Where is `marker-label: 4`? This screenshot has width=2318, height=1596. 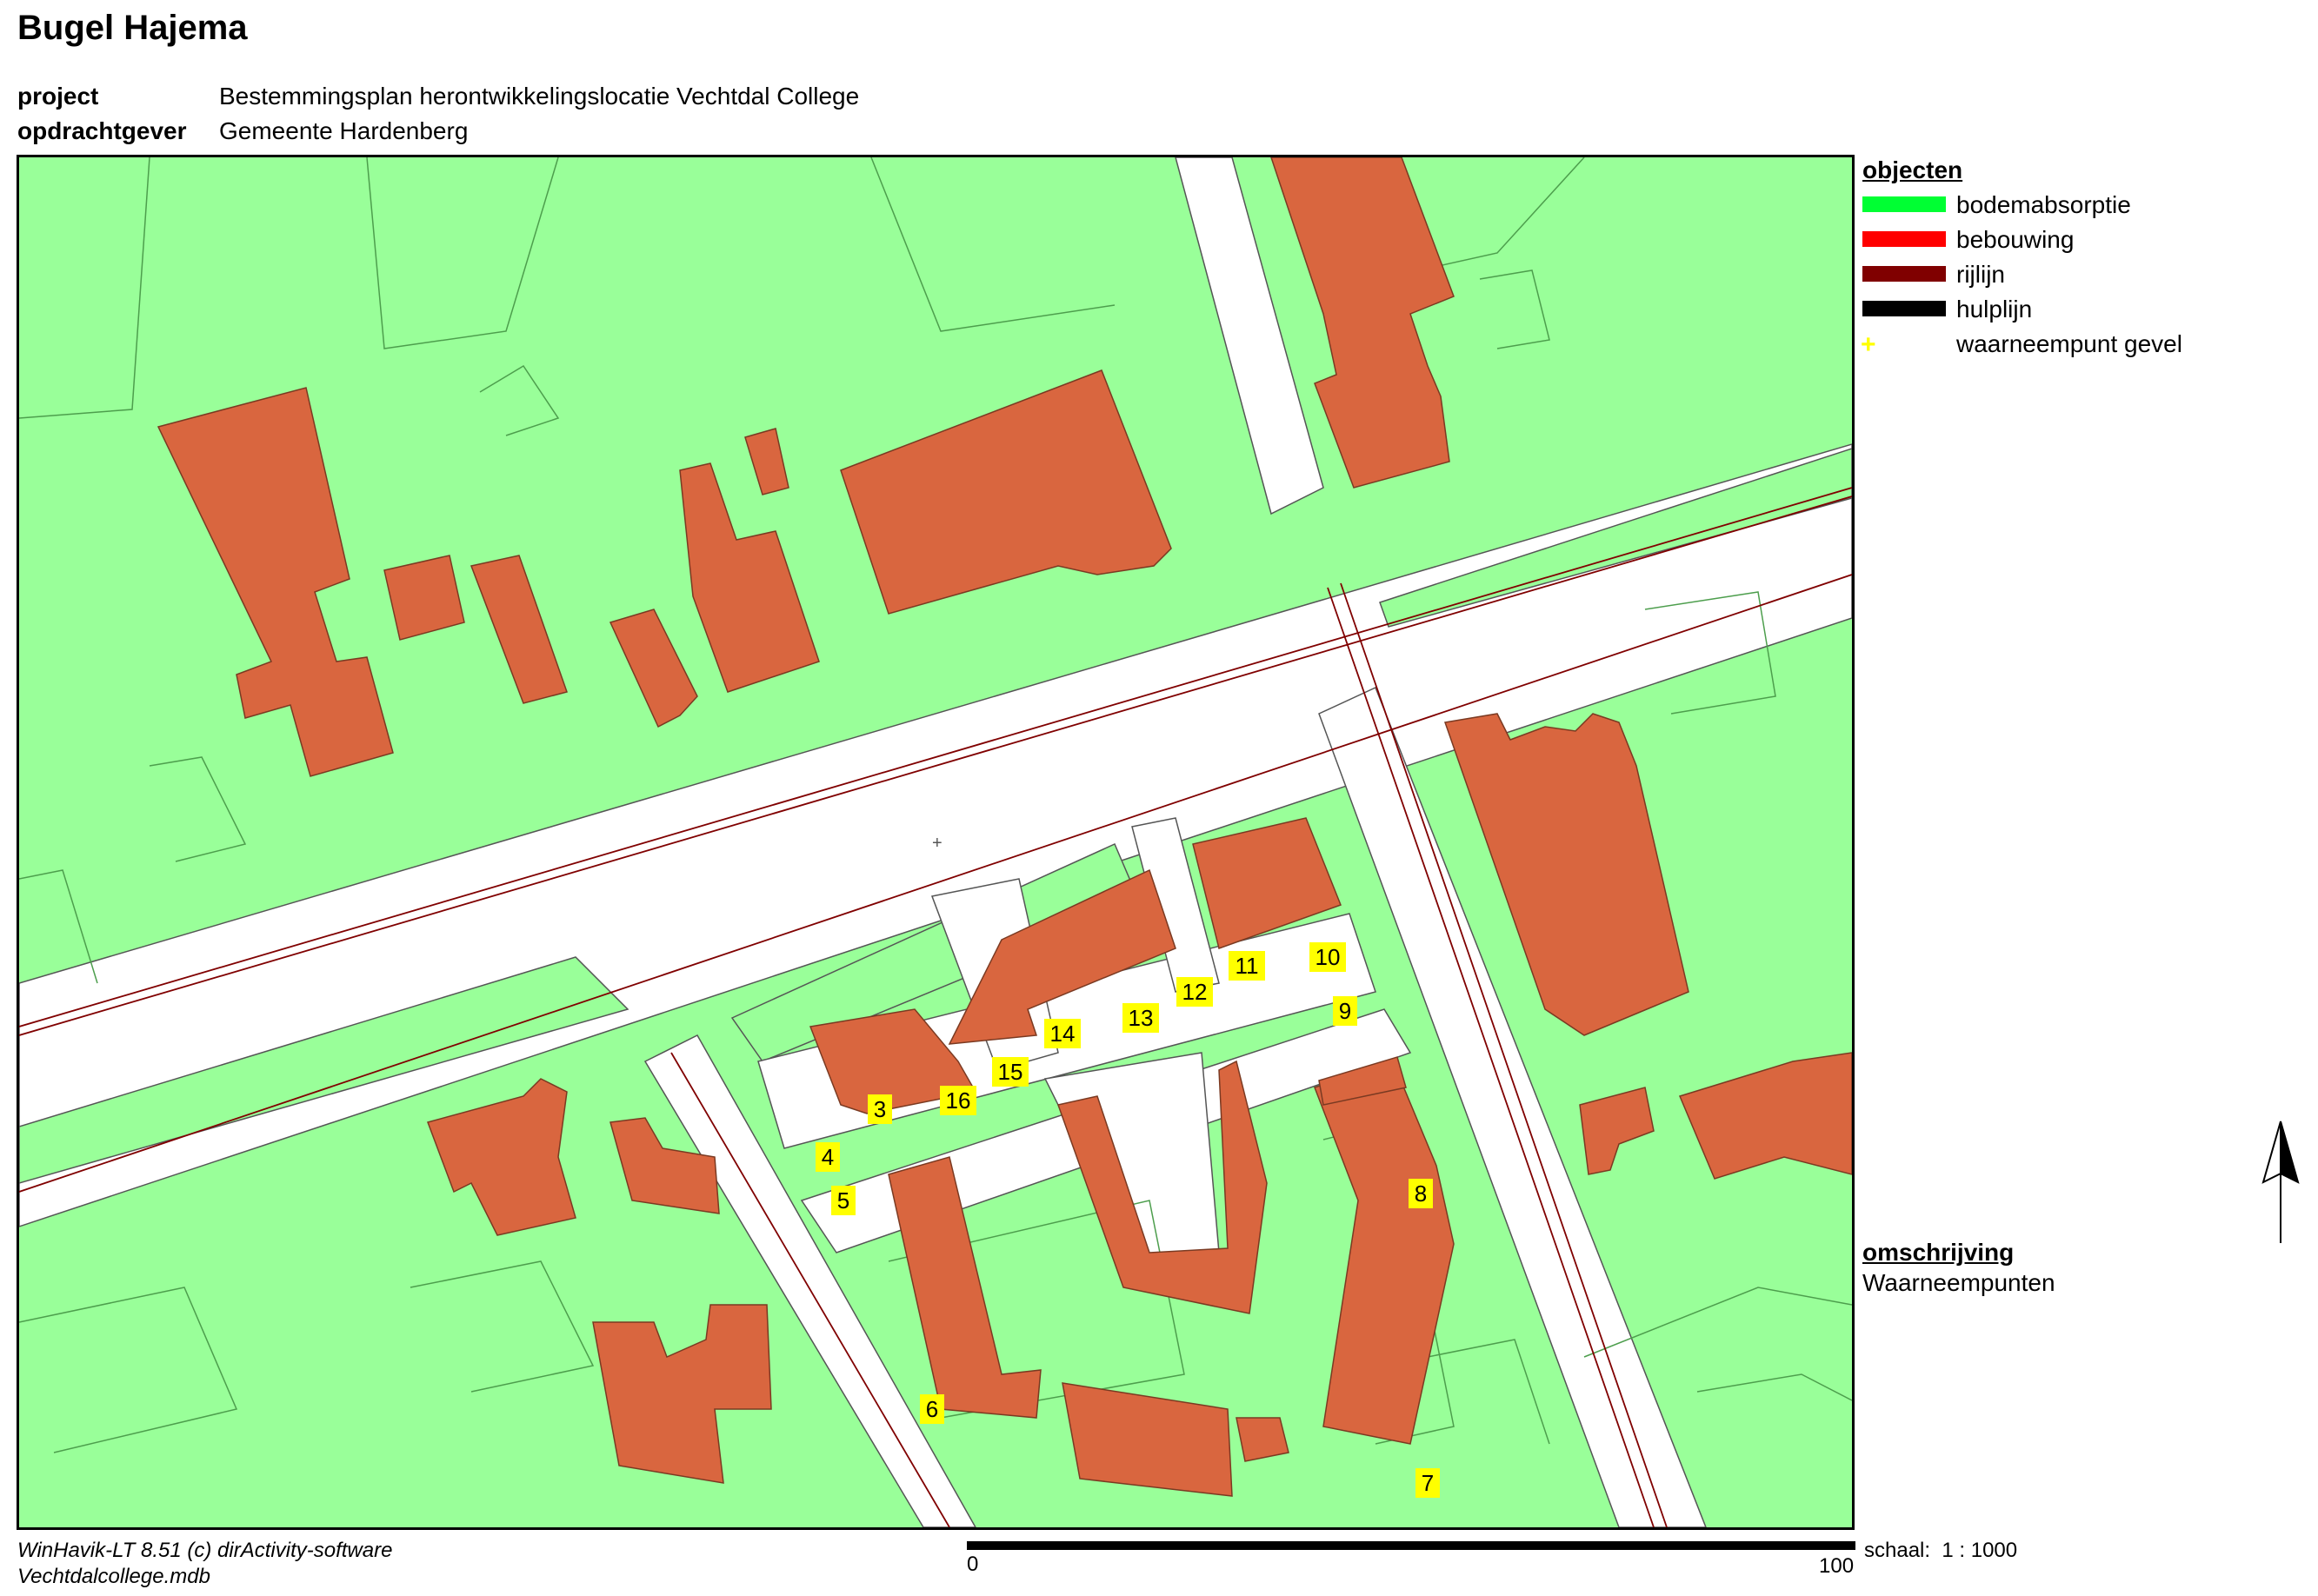 marker-label: 4 is located at coordinates (828, 1157).